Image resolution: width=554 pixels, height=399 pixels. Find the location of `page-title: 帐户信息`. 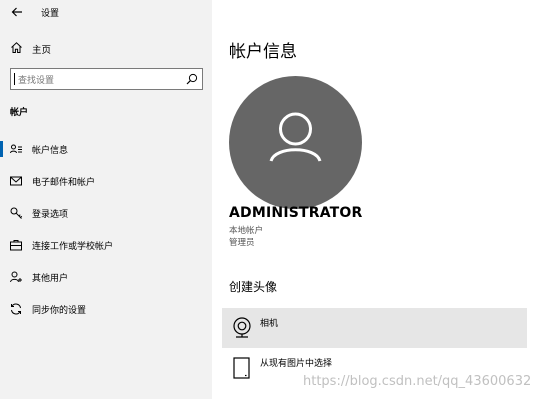

page-title: 帐户信息 is located at coordinates (263, 52).